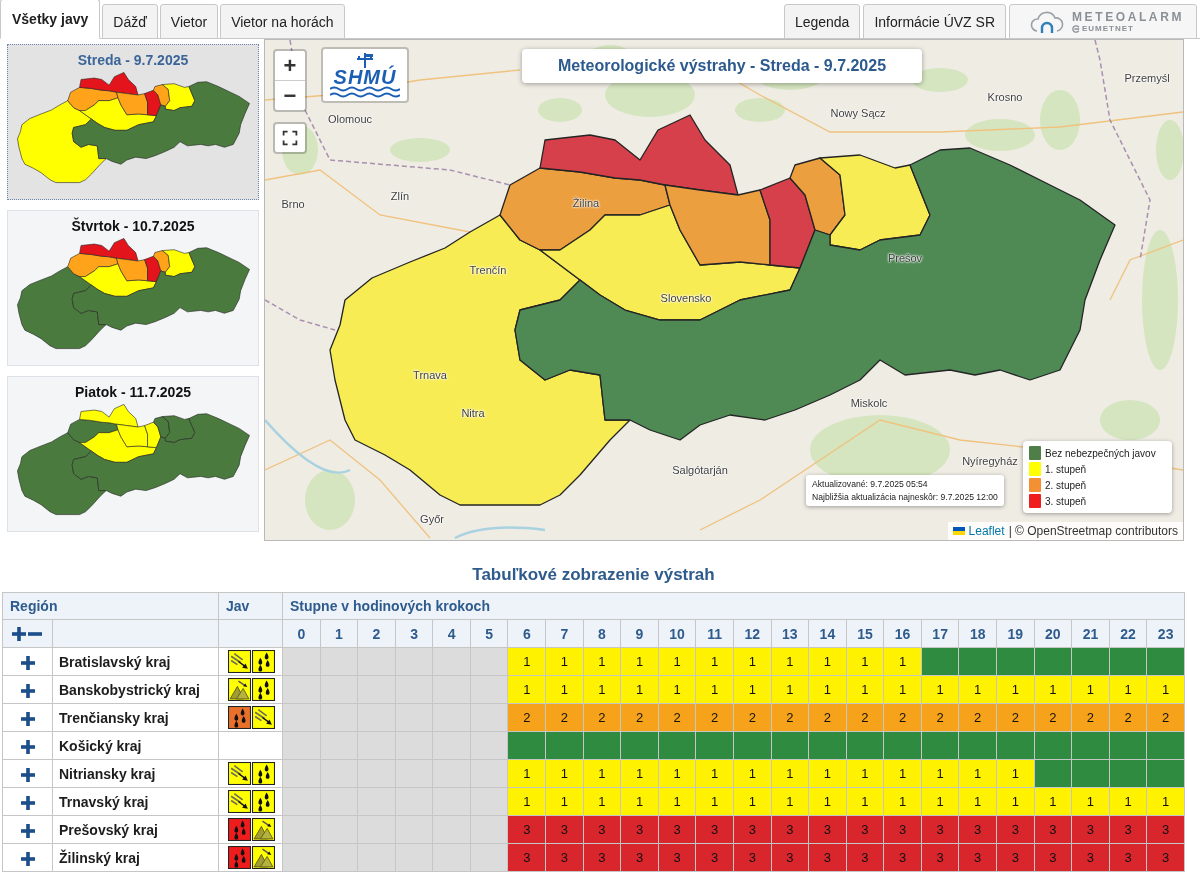 The image size is (1200, 886). Describe the element at coordinates (133, 288) in the screenshot. I see `day-card: Štvrtok - 10.7.2025` at that location.